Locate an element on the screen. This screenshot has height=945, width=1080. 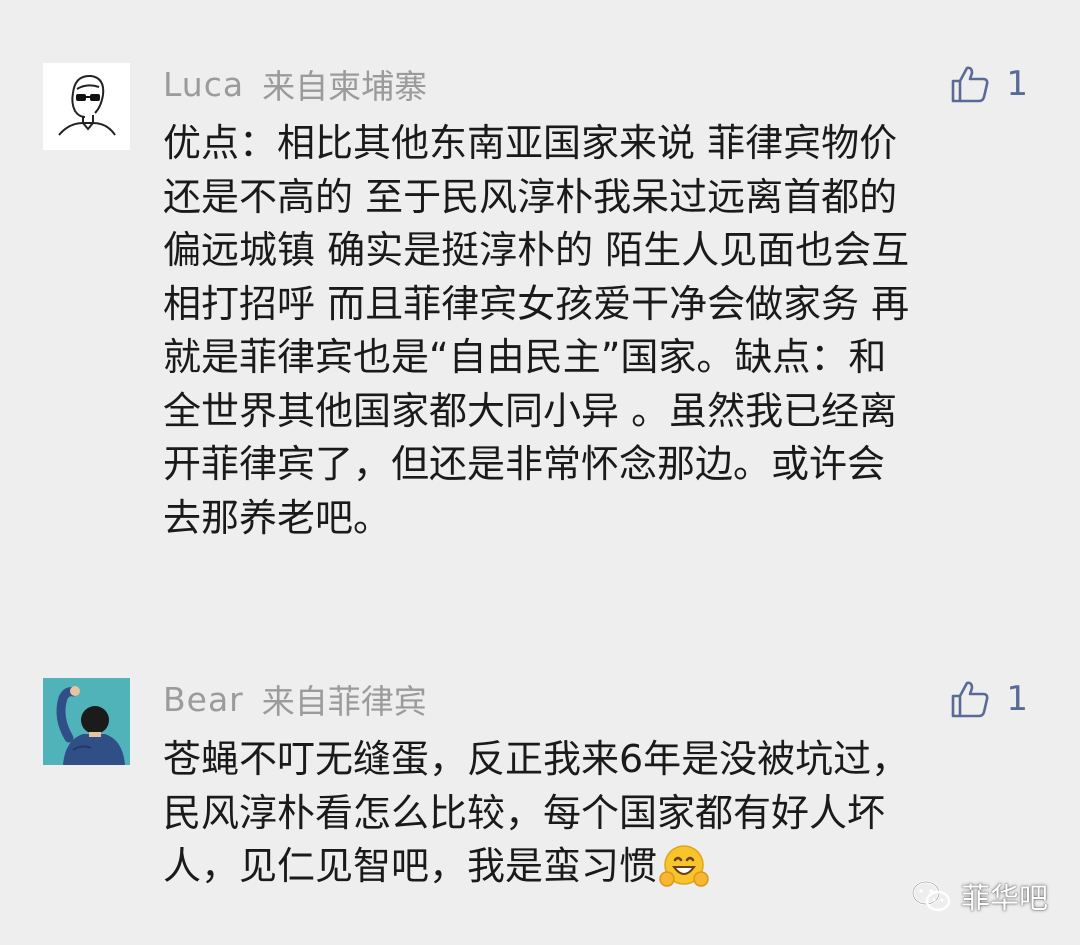
comment-line: 相打招呼 而且菲律宾女孩爱干净会做家务 再 is located at coordinates (536, 303).